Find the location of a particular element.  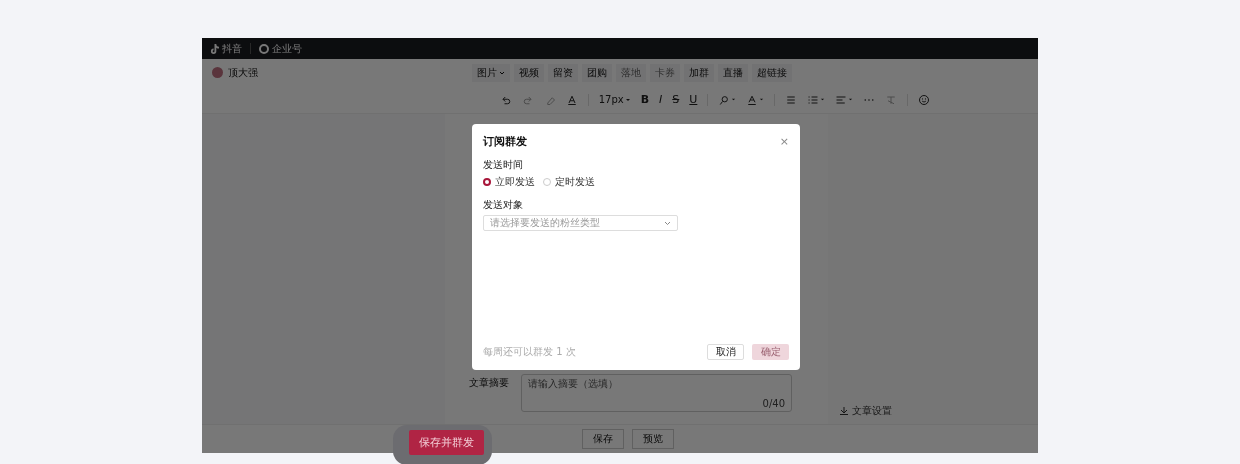

radio-button is located at coordinates (487, 182).